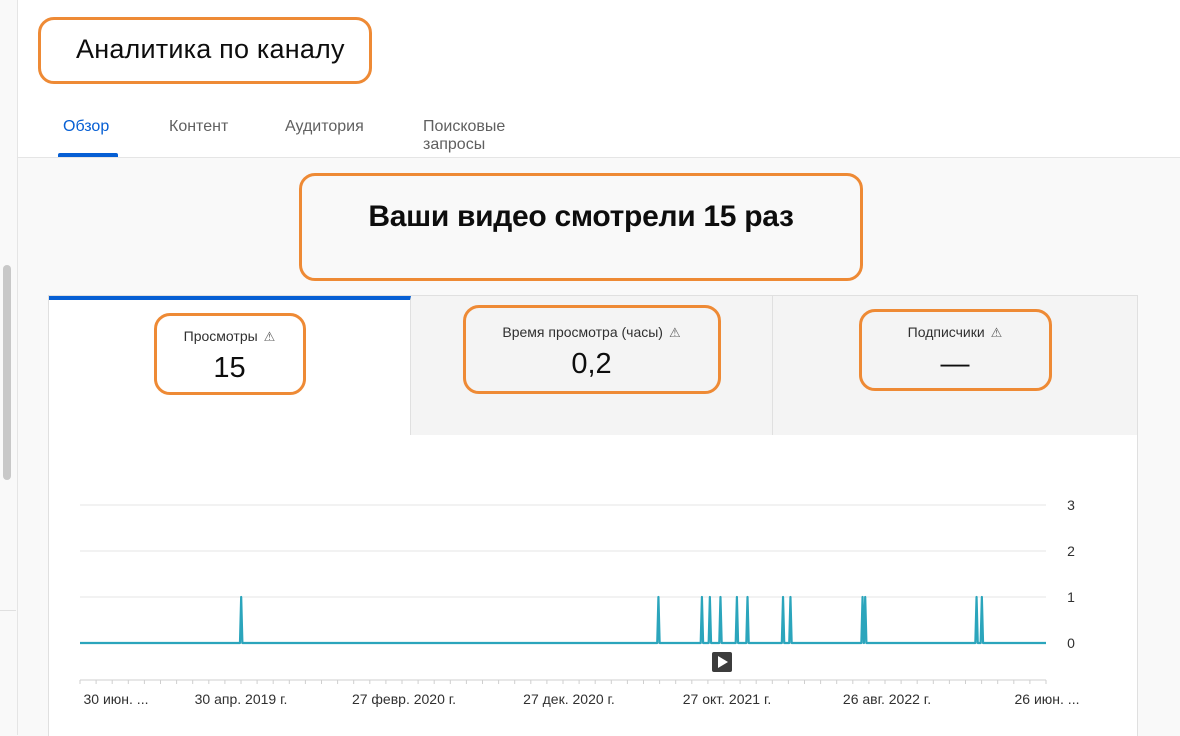 The width and height of the screenshot is (1180, 736). Describe the element at coordinates (8, 610) in the screenshot. I see `divider` at that location.